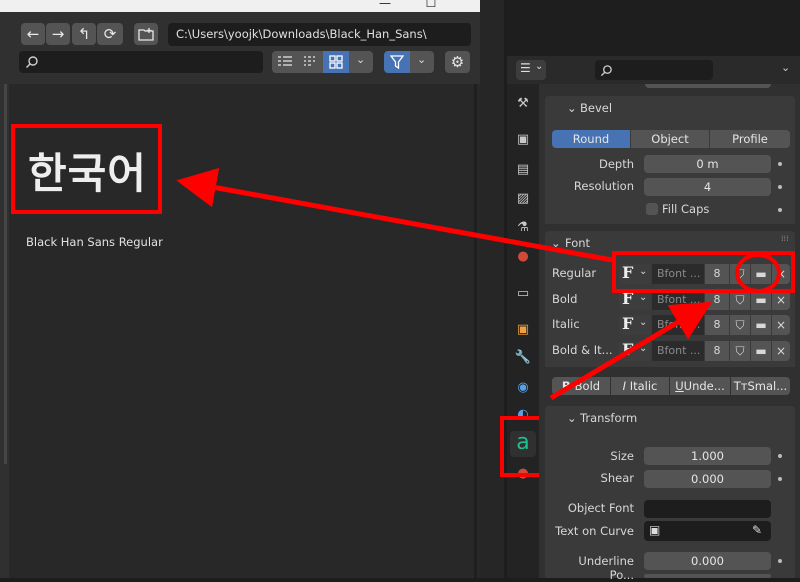 This screenshot has height=582, width=800. Describe the element at coordinates (631, 351) in the screenshot. I see `arrow-to-font-row` at that location.